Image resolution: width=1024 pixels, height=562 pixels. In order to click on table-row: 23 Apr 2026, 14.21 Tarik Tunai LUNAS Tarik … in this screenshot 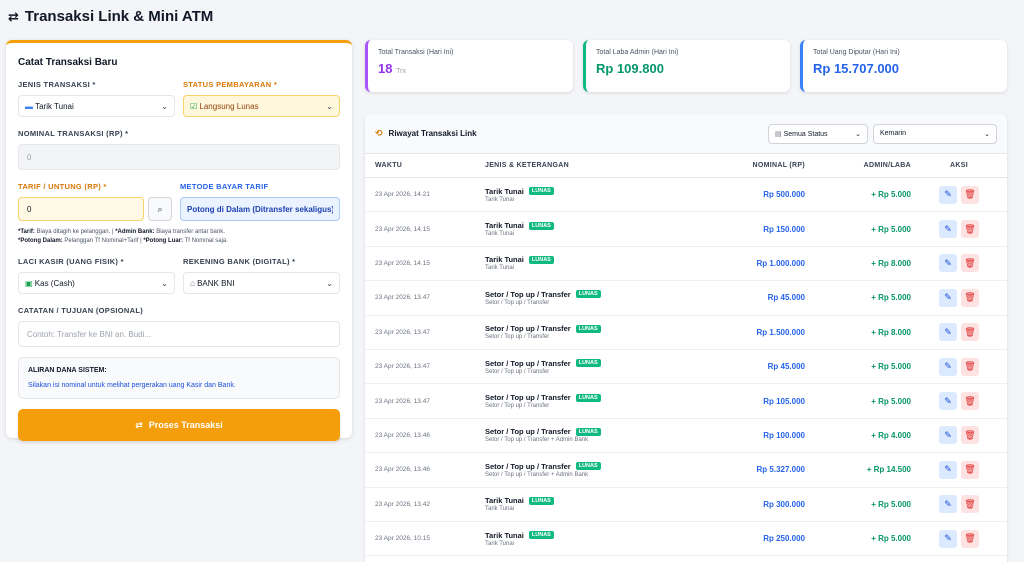, I will do `click(686, 195)`.